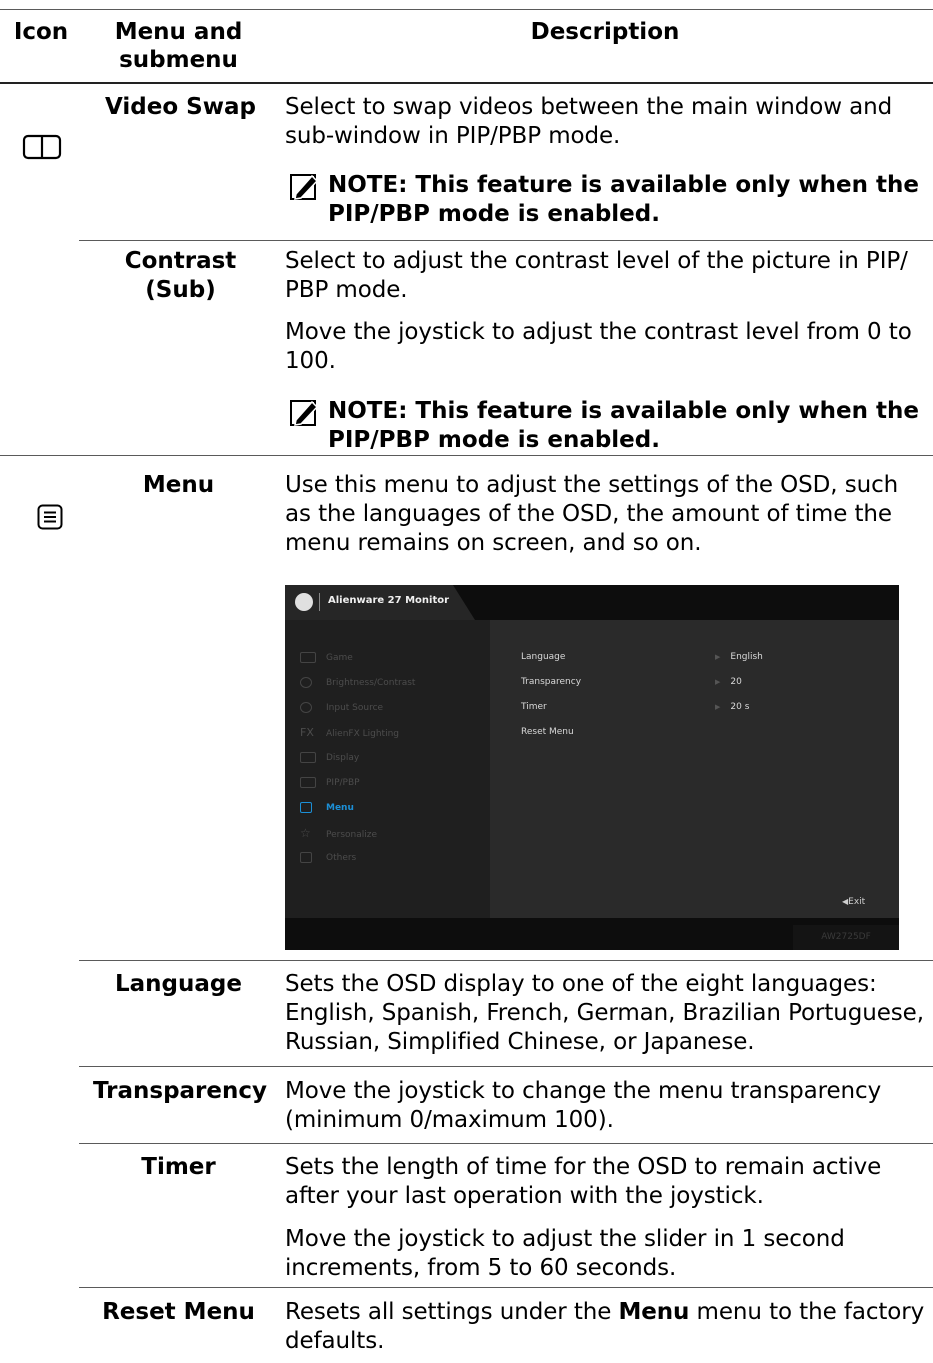 The height and width of the screenshot is (1363, 933). I want to click on osd-model: AW2725DF, so click(846, 937).